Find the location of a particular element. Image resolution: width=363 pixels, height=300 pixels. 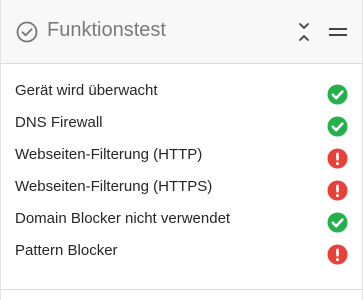

menu-button is located at coordinates (338, 32).